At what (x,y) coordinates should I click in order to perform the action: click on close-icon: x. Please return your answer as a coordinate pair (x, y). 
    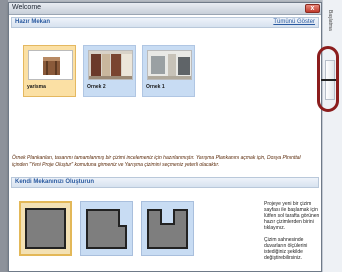
    Looking at the image, I should click on (312, 8).